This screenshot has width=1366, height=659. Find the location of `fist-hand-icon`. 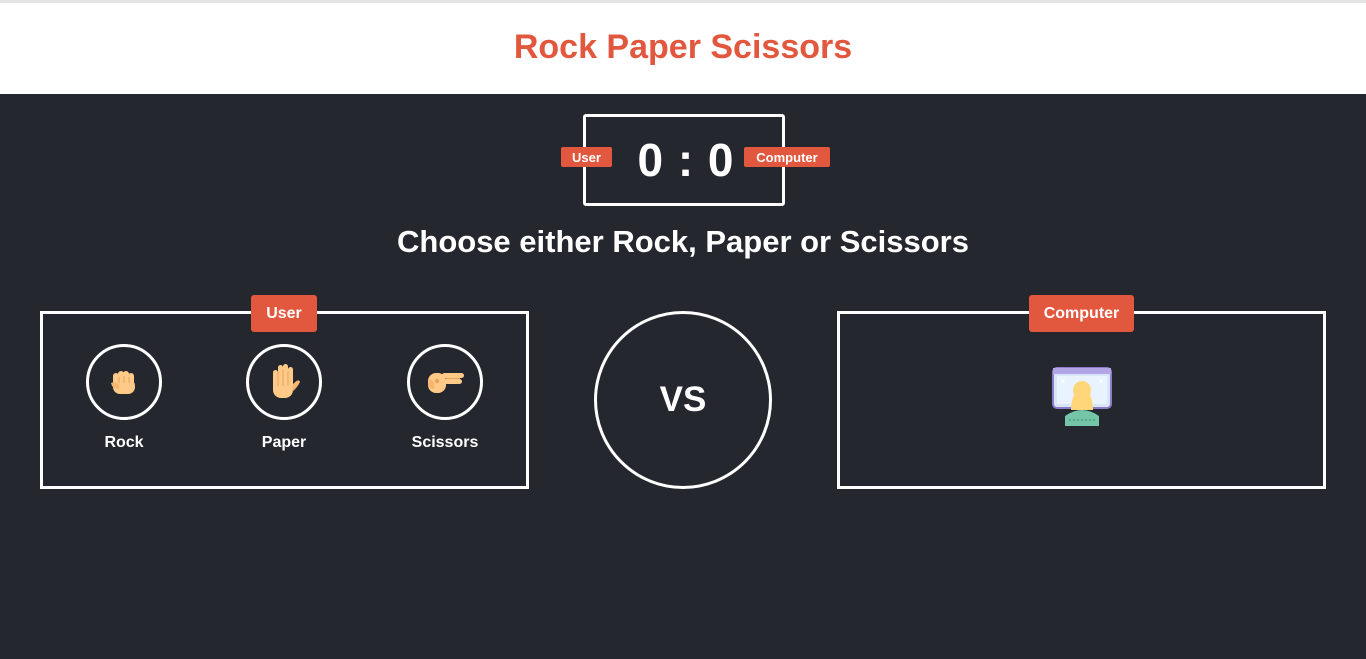

fist-hand-icon is located at coordinates (123, 382).